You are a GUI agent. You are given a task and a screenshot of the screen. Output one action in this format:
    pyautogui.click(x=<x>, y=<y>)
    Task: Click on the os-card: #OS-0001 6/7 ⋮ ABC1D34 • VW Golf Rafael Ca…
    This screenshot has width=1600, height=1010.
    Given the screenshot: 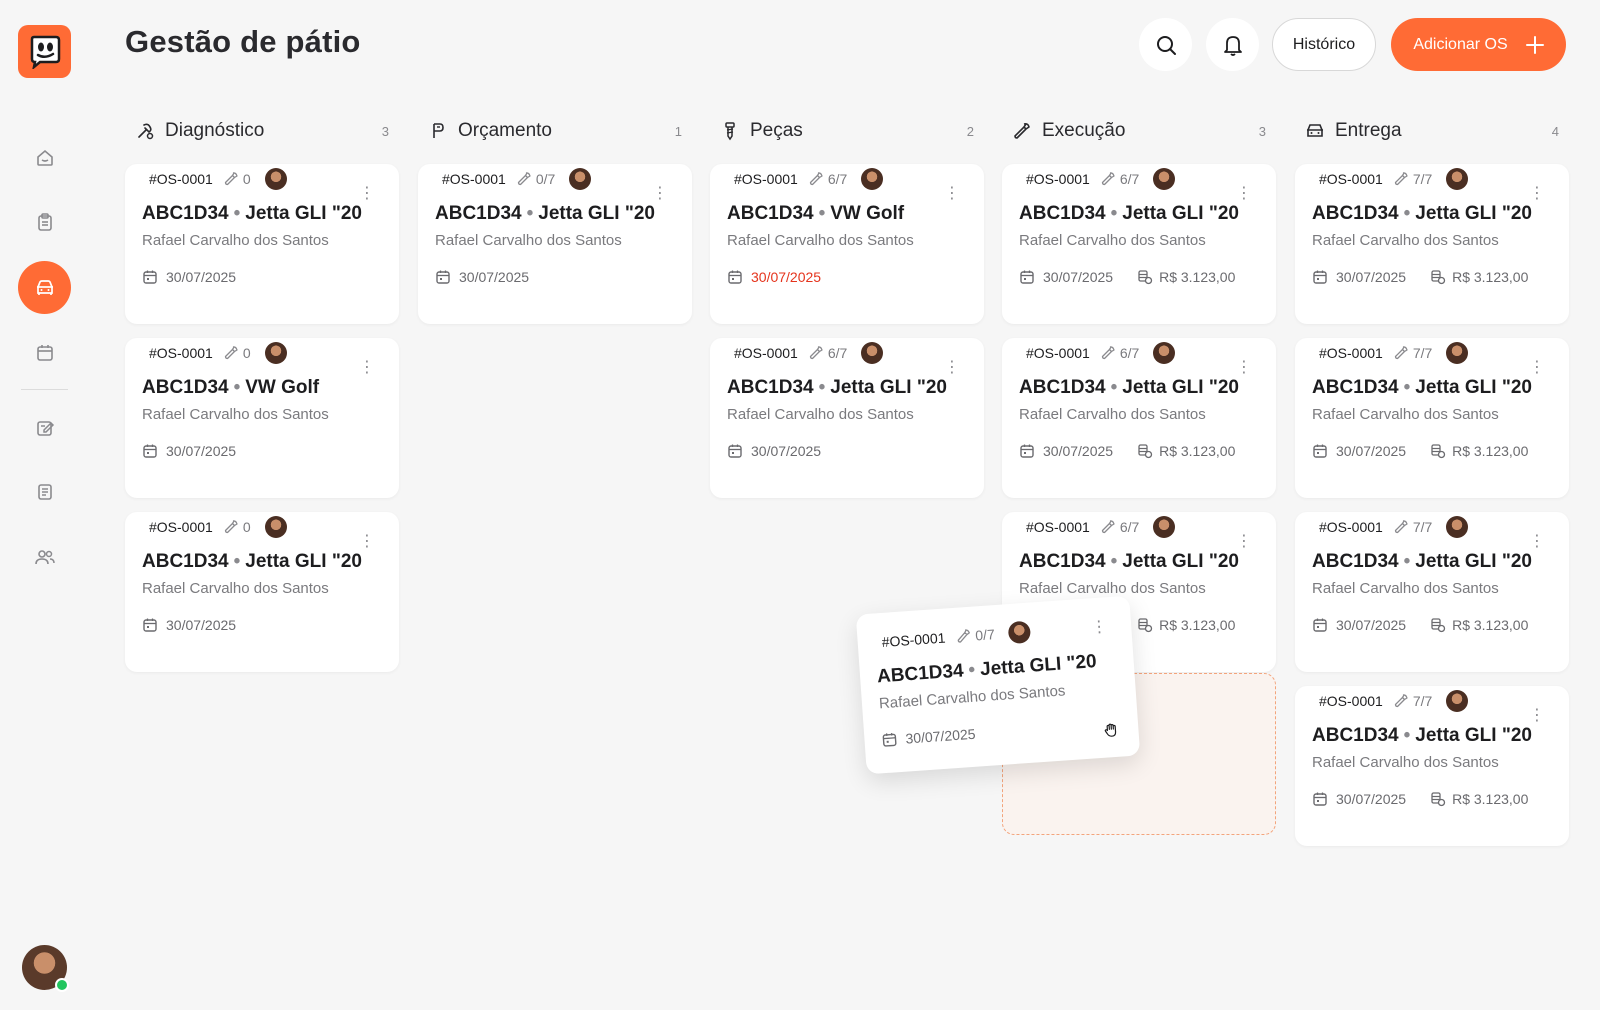 What is the action you would take?
    pyautogui.click(x=847, y=244)
    